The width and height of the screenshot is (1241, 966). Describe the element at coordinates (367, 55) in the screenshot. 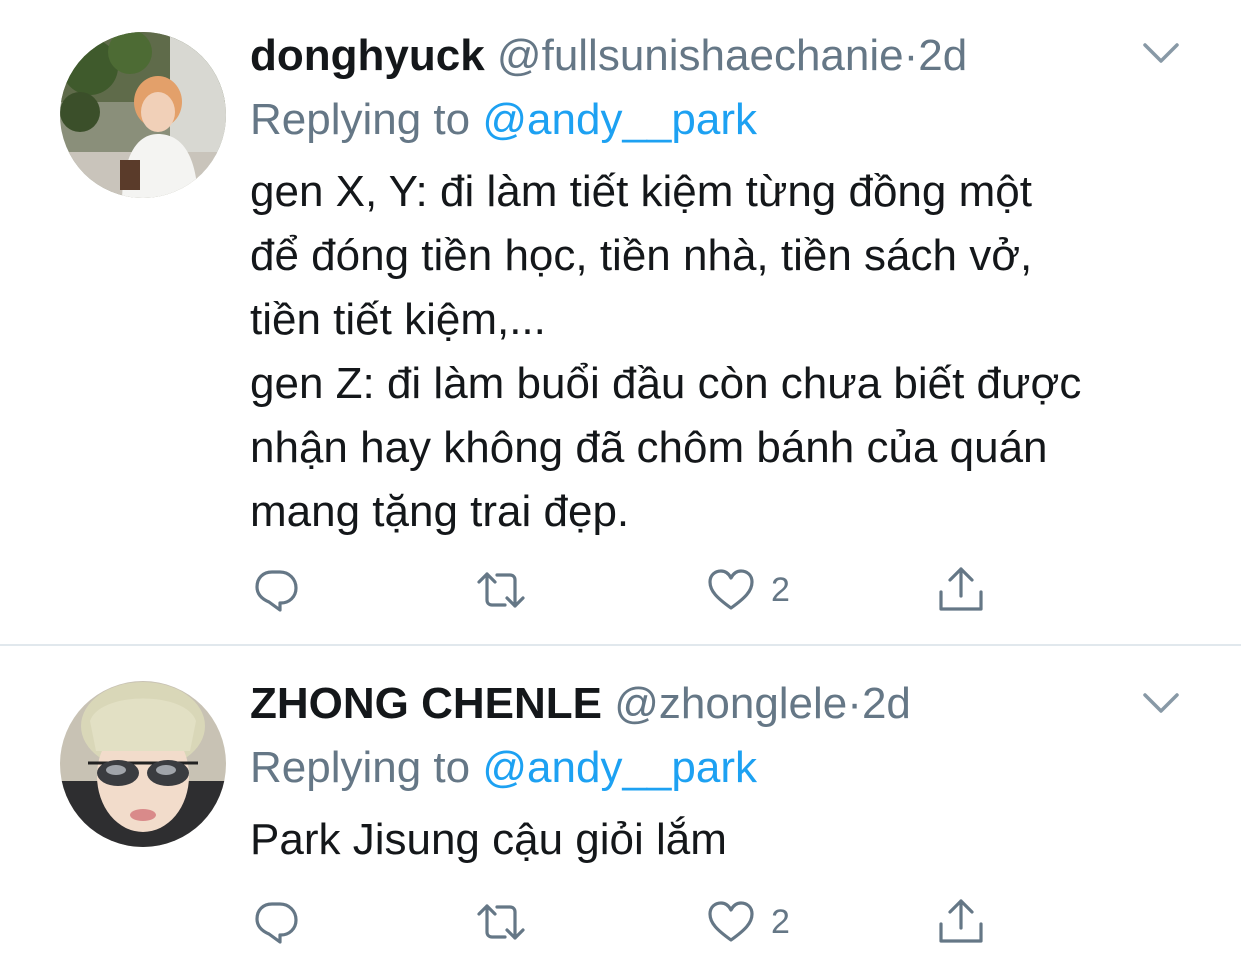

I see `display-name: donghyuck` at that location.